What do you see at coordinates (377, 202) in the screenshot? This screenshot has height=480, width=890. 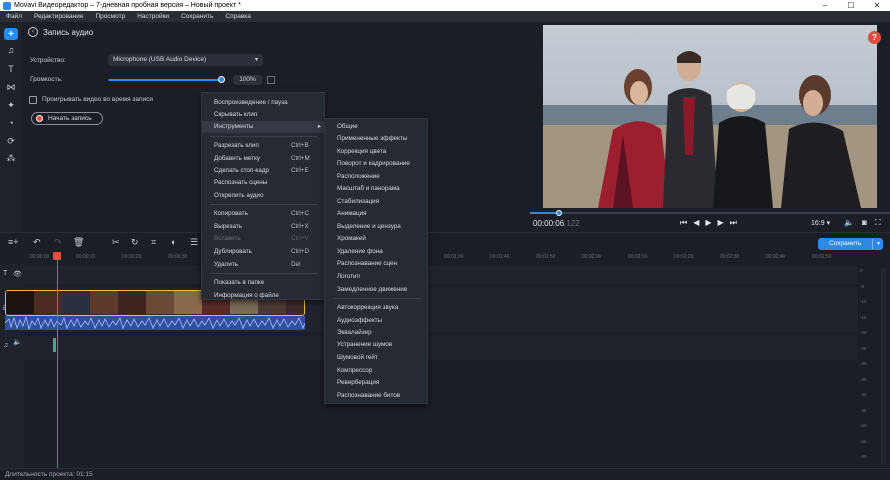 I see `tools-submenu-item: Стабилизация` at bounding box center [377, 202].